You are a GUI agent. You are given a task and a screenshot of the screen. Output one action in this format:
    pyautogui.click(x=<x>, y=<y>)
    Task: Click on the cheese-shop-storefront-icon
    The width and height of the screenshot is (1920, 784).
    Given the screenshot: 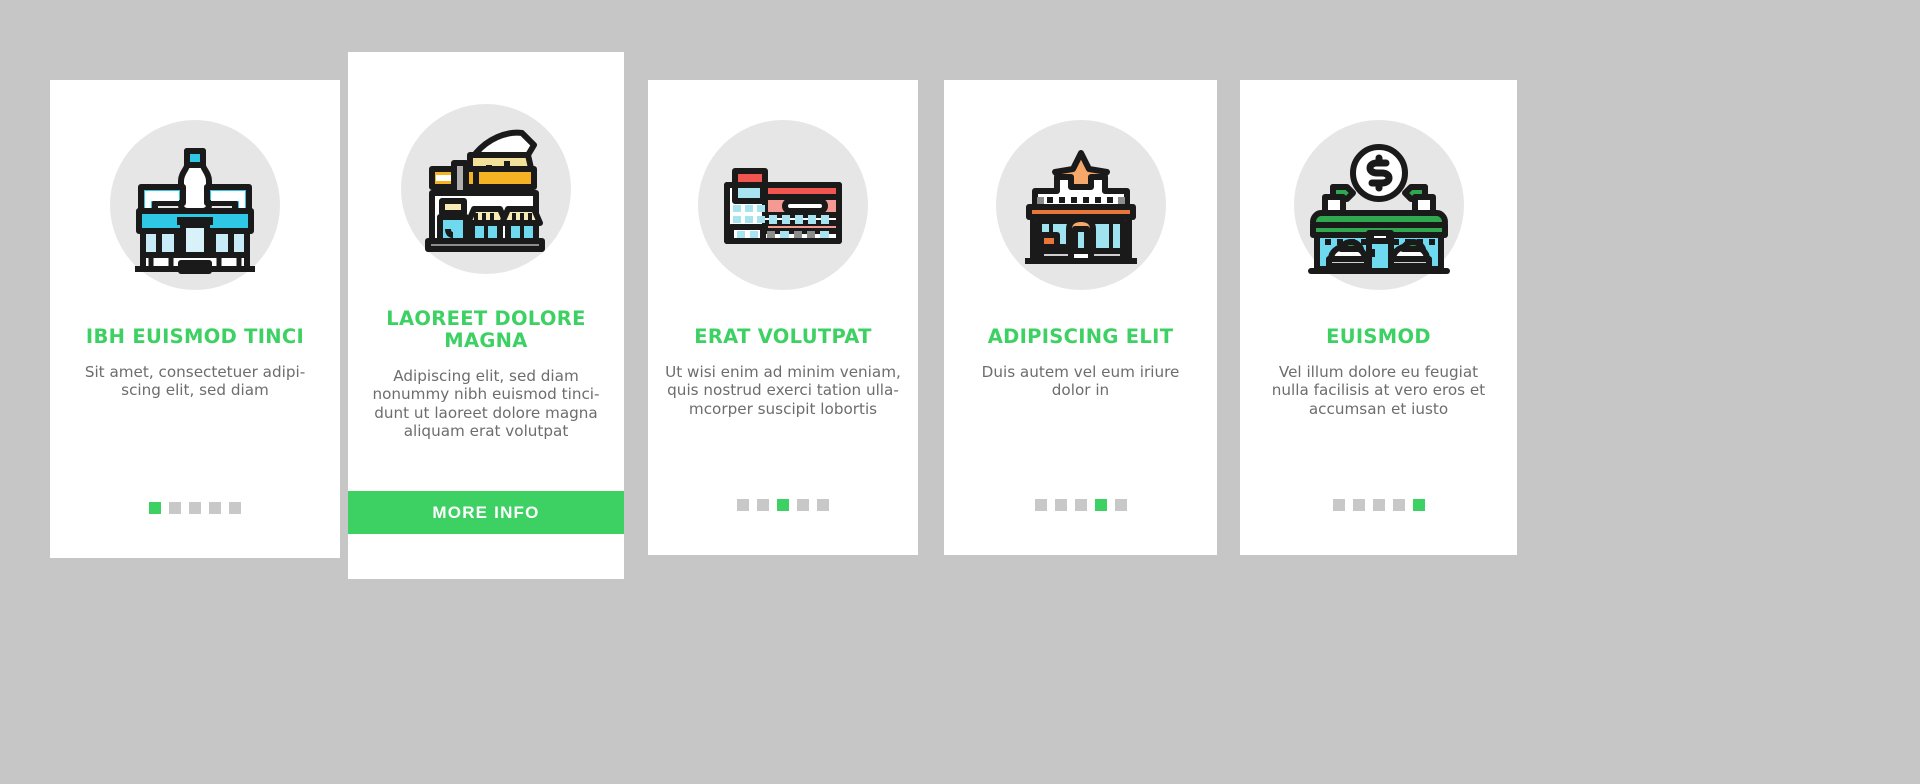 What is the action you would take?
    pyautogui.click(x=485, y=190)
    